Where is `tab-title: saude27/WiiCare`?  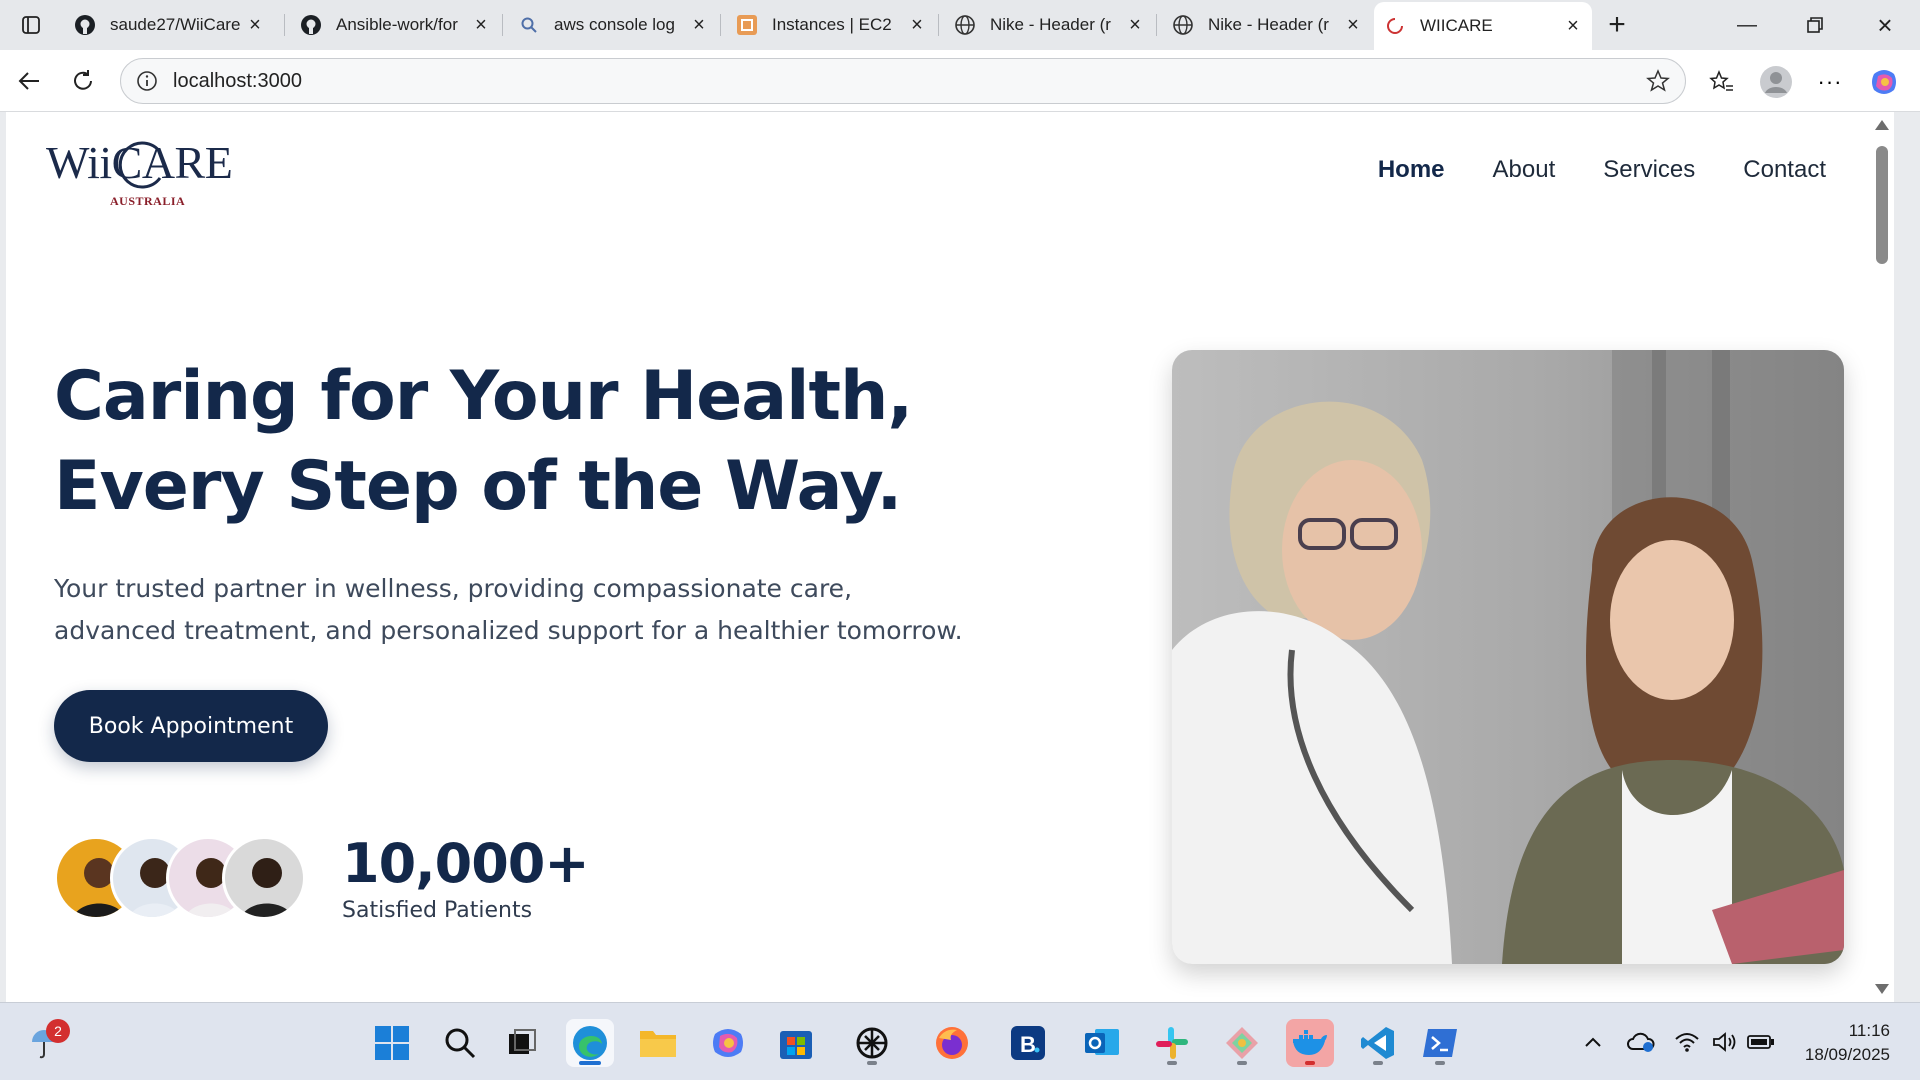
tab-title: saude27/WiiCare is located at coordinates (175, 24).